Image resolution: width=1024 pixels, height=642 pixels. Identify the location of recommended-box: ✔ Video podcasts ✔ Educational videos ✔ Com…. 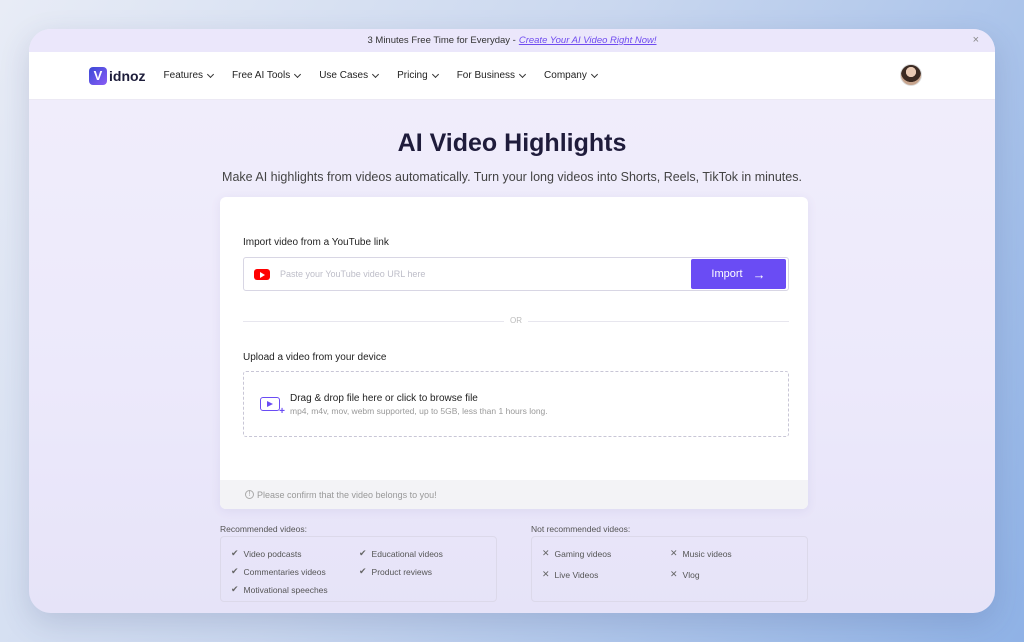
(358, 569).